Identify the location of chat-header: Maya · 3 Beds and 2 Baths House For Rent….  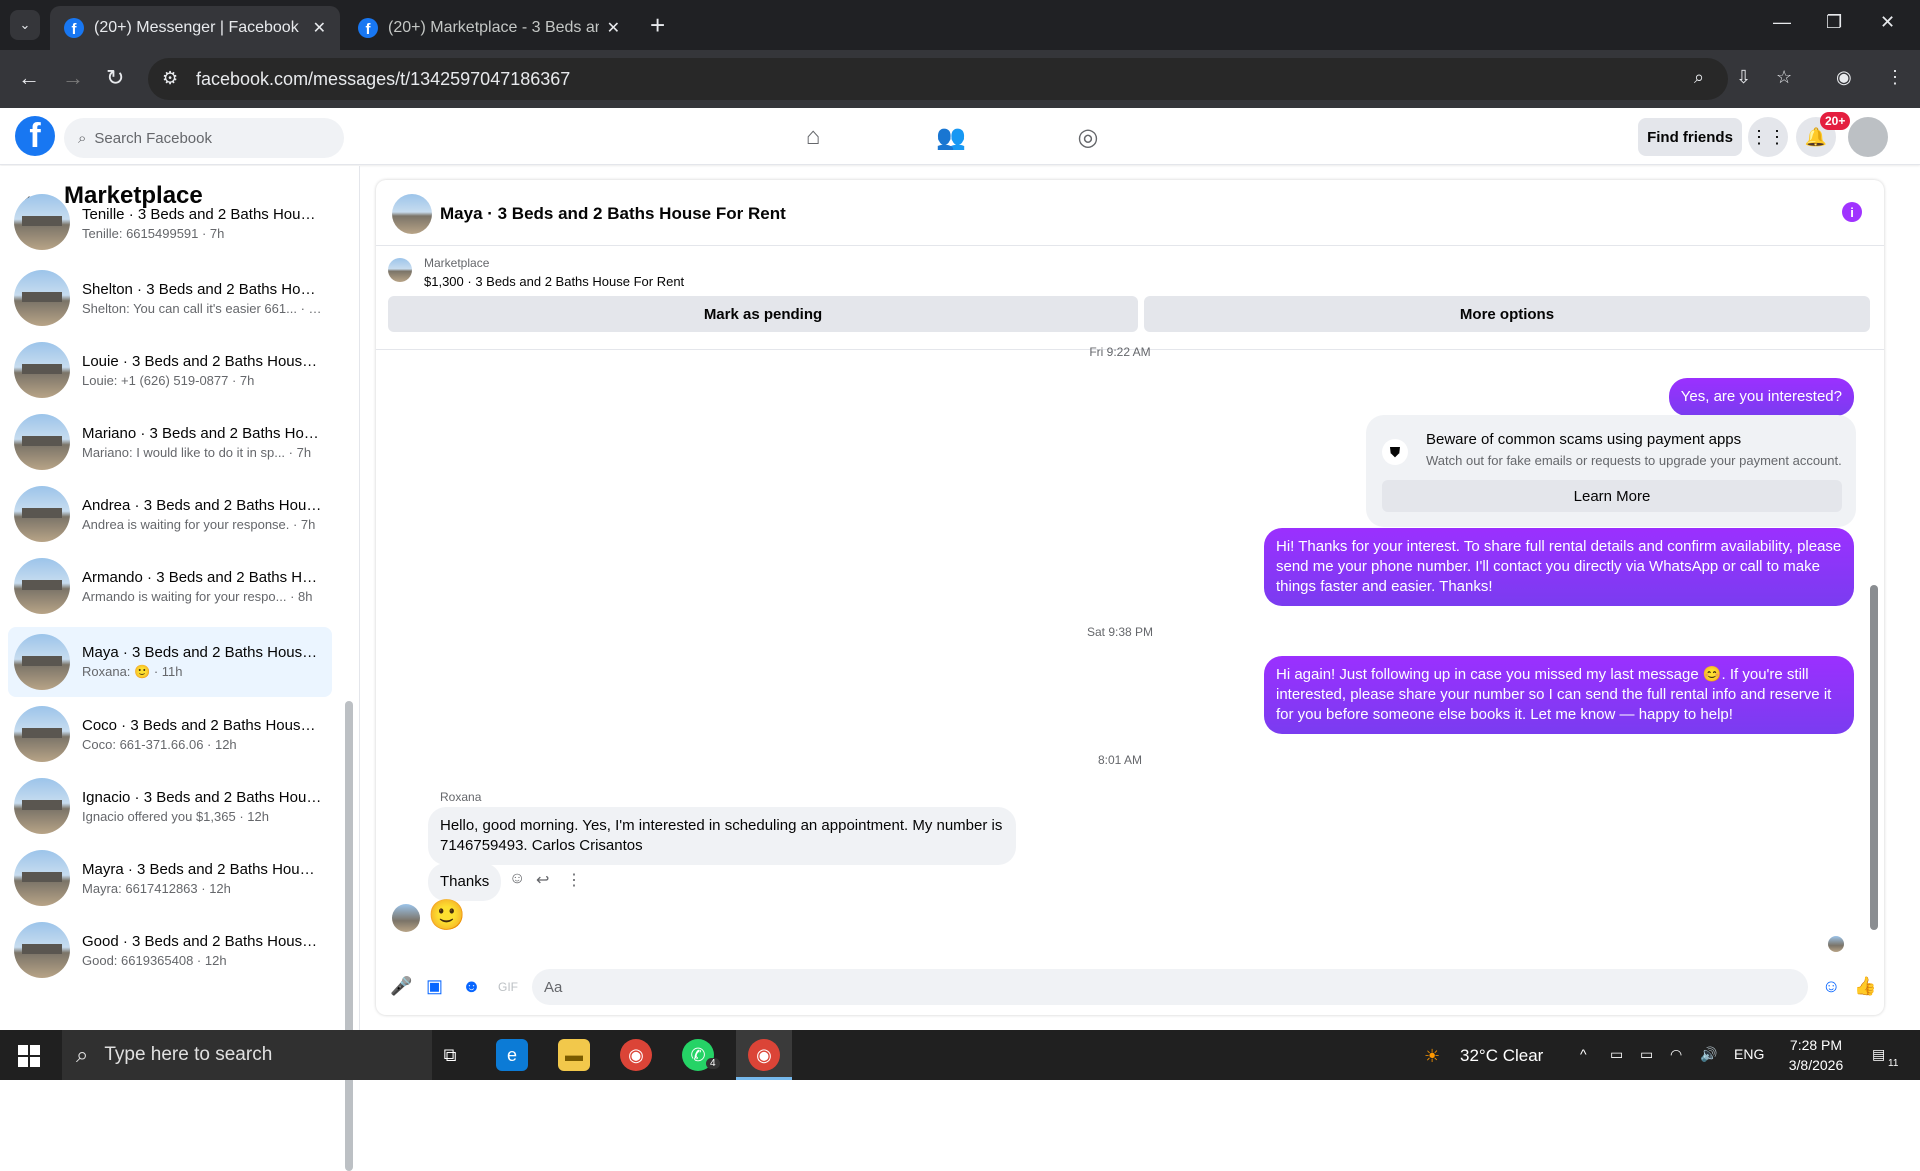
(1130, 213).